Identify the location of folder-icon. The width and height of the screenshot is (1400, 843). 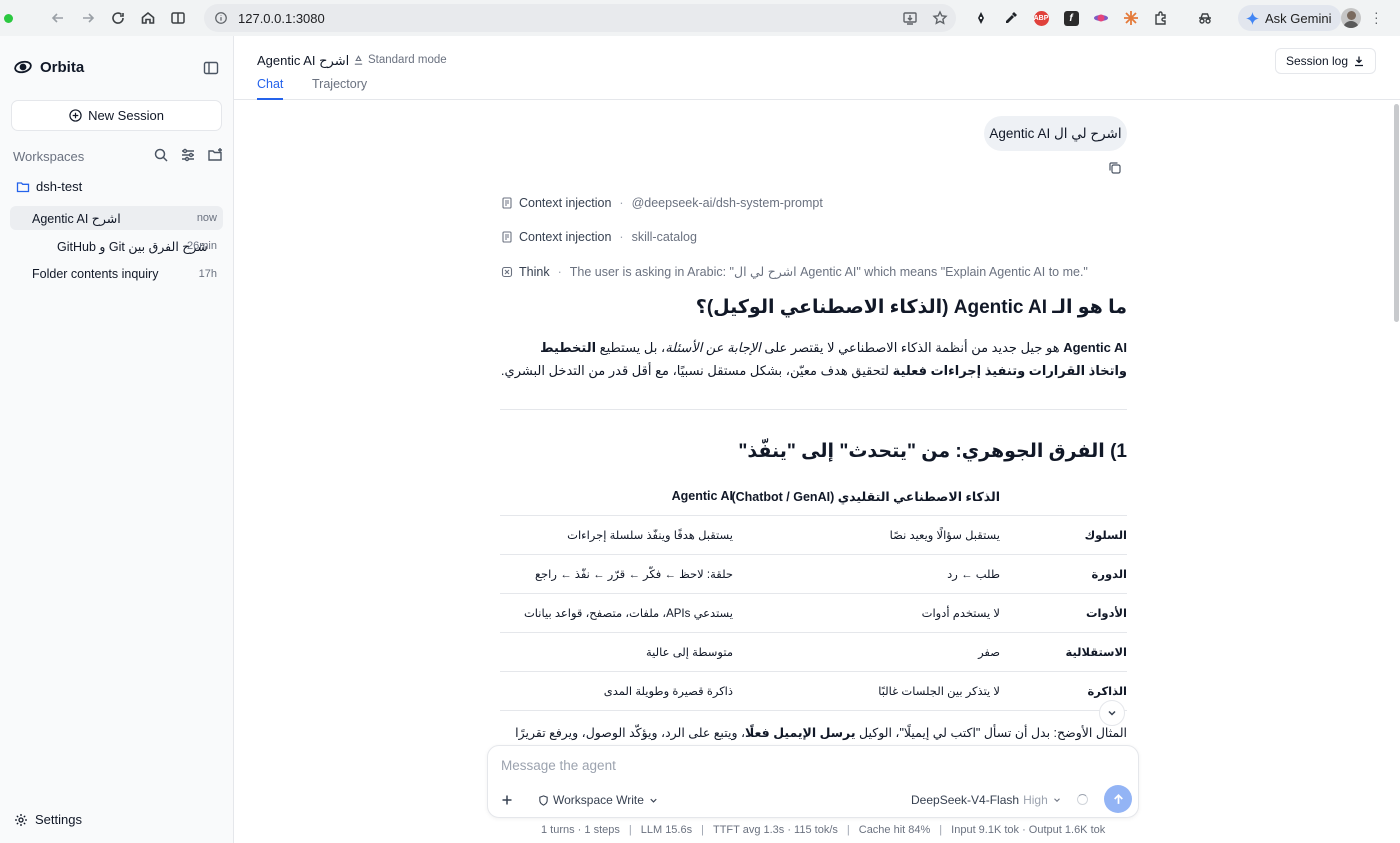
(23, 186).